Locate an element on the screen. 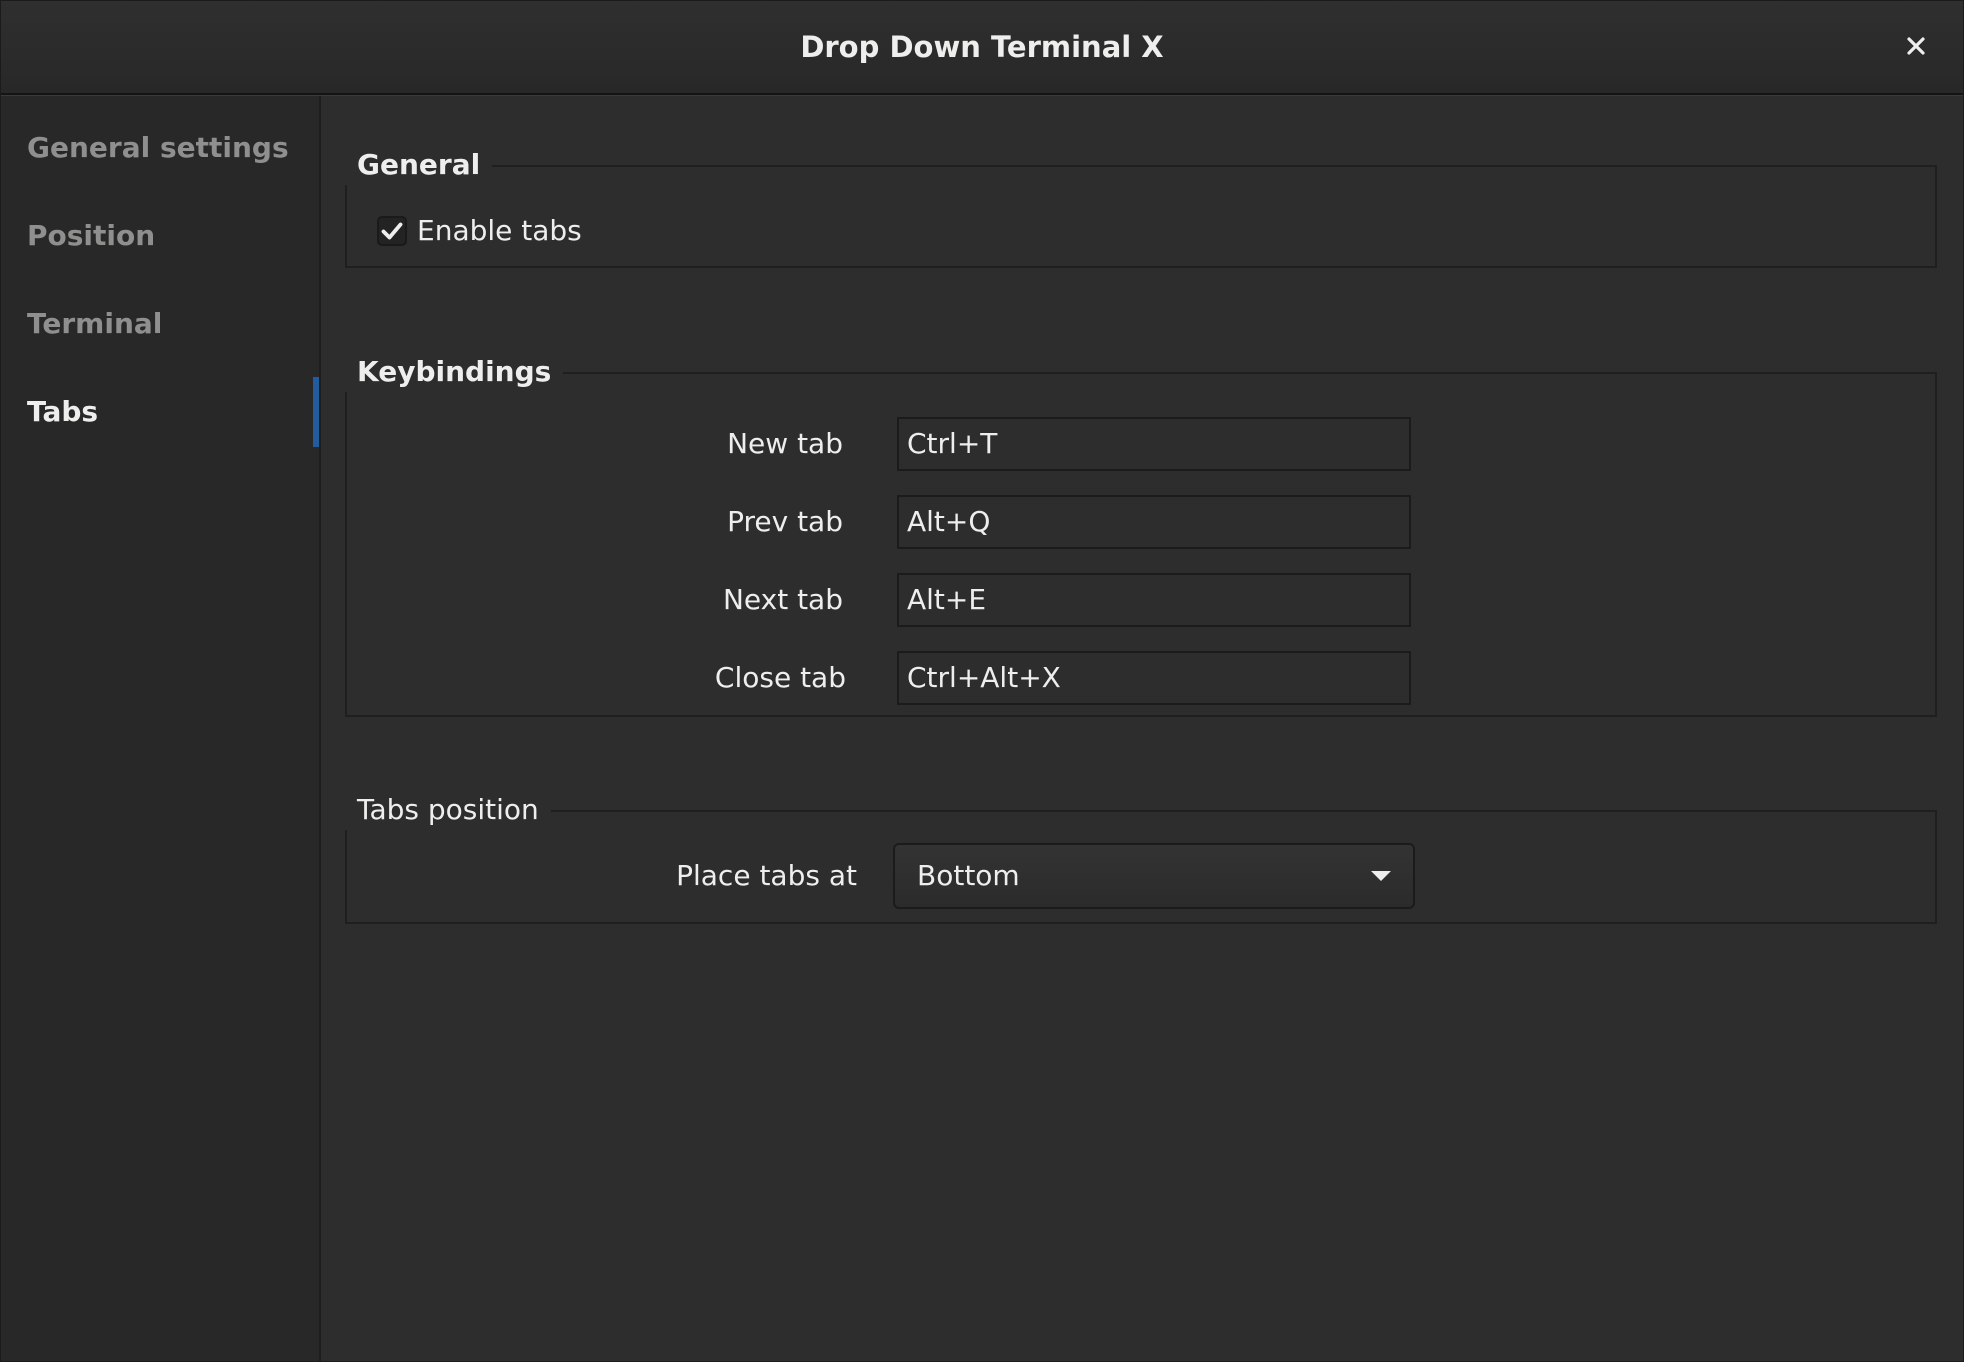  sidebar-item-label: Tabs is located at coordinates (63, 411).